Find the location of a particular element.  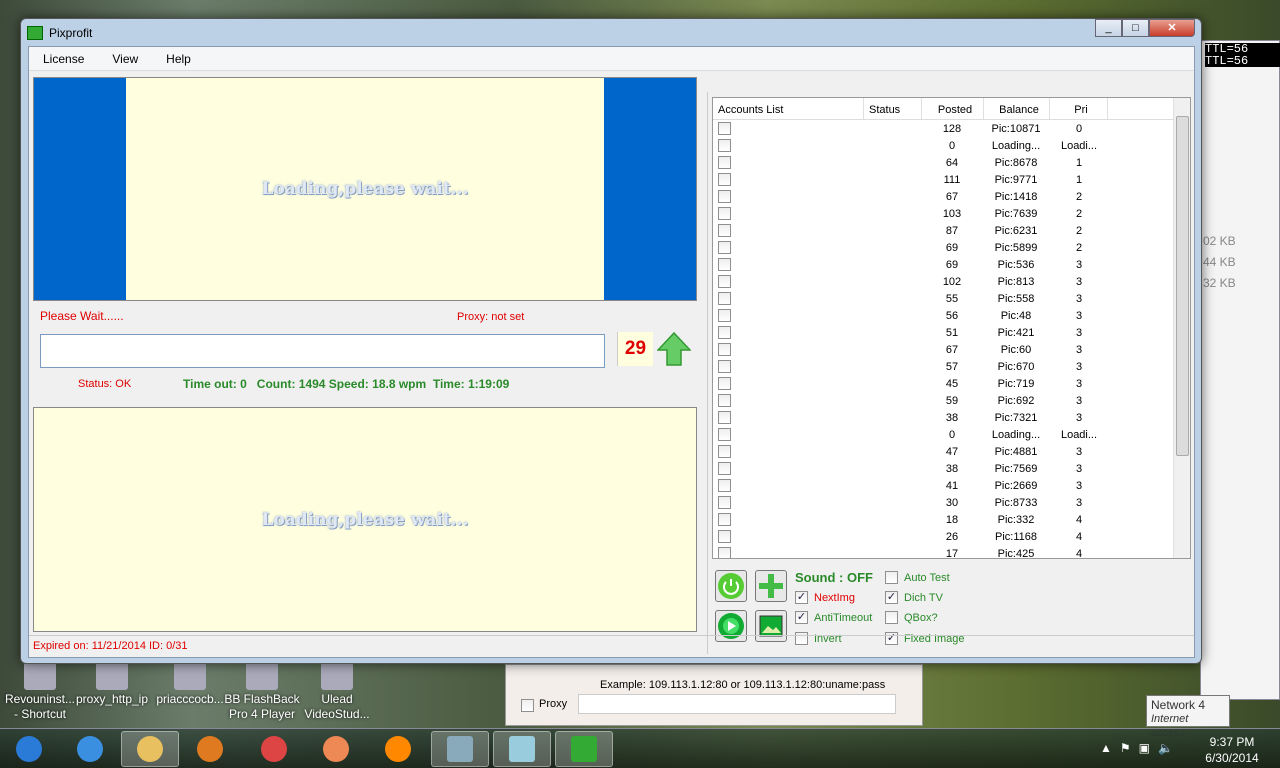

desktop-icon: proxy_http_ip is located at coordinates (112, 684).